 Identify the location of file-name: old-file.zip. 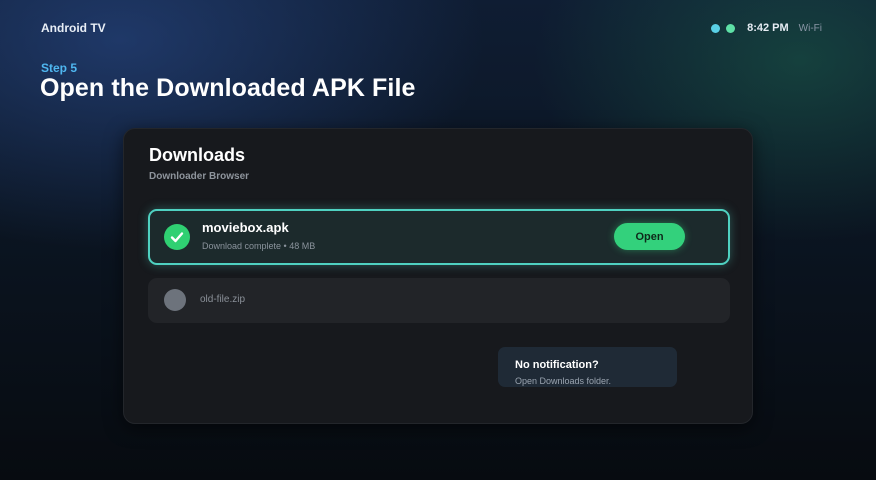
(223, 299).